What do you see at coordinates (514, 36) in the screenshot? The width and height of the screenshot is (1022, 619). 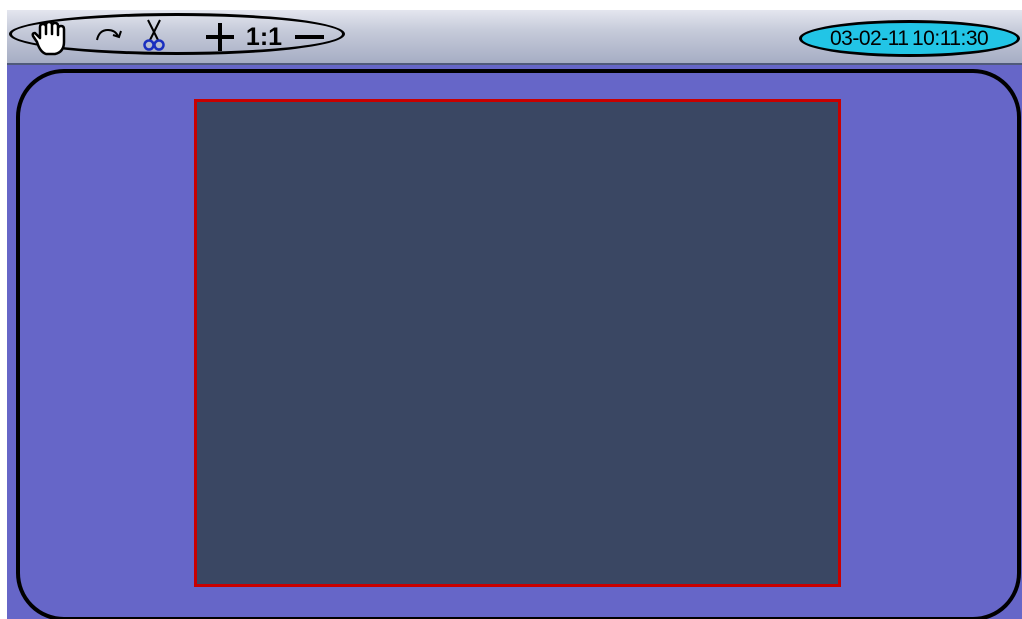 I see `toolbar: 1:1 03-02-11 10:11:30` at bounding box center [514, 36].